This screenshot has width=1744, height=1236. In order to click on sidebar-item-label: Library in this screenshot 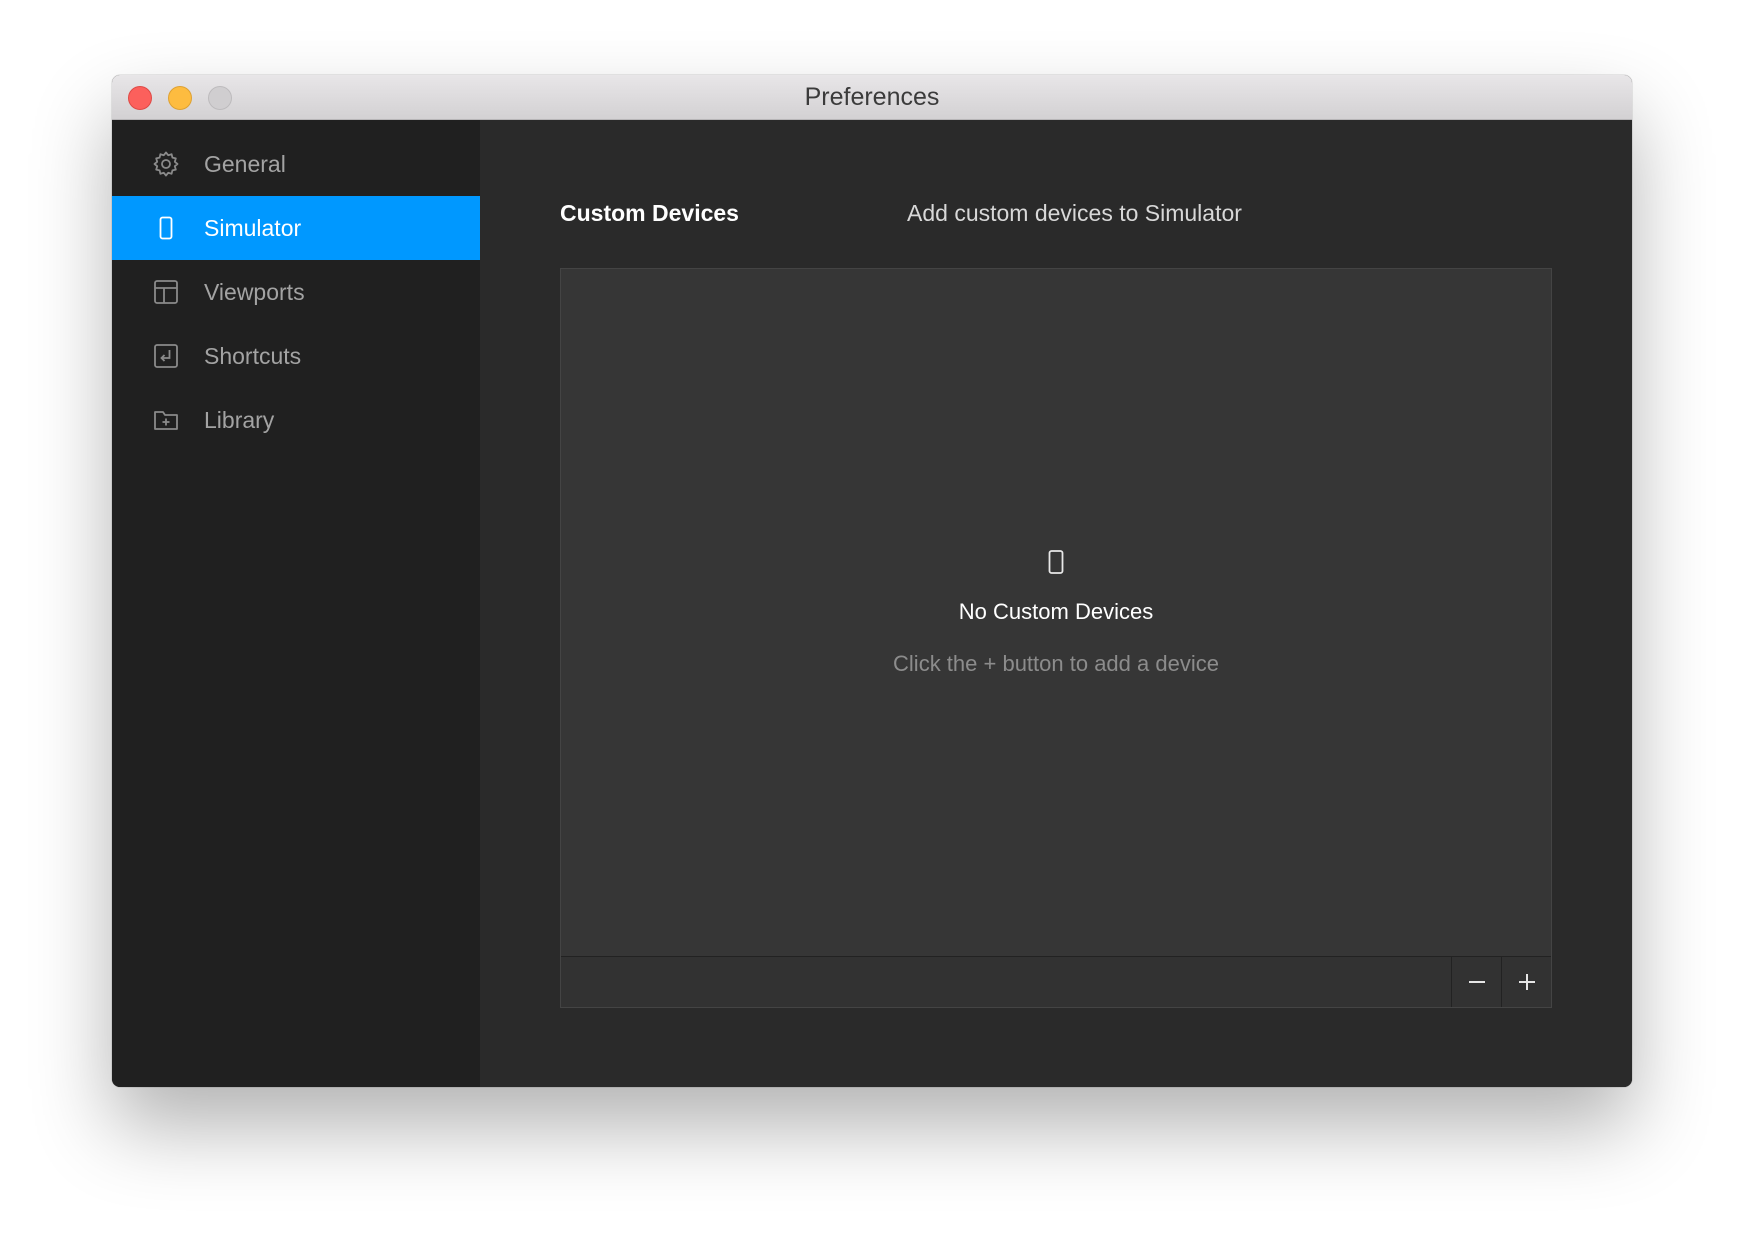, I will do `click(239, 420)`.